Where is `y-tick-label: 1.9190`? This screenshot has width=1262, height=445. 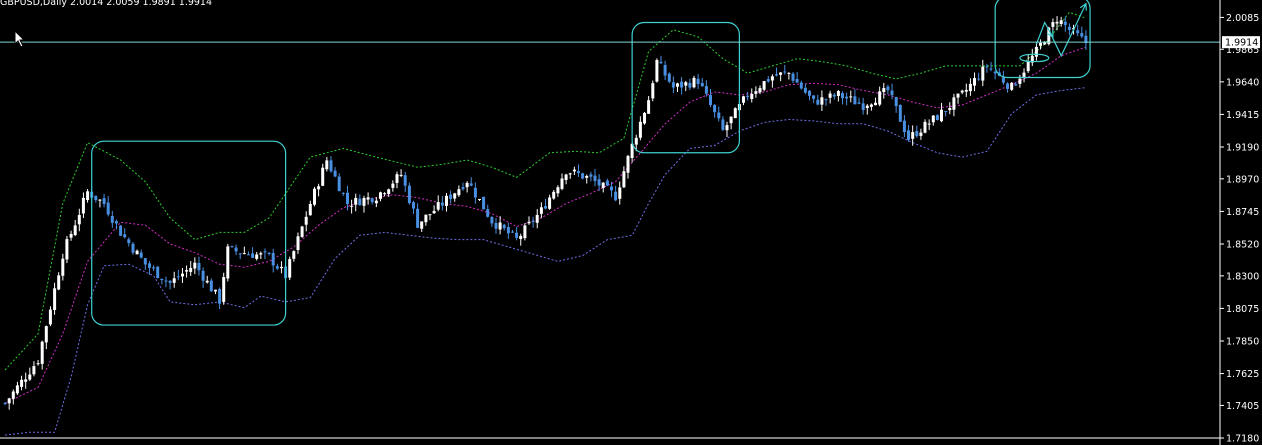 y-tick-label: 1.9190 is located at coordinates (1242, 147).